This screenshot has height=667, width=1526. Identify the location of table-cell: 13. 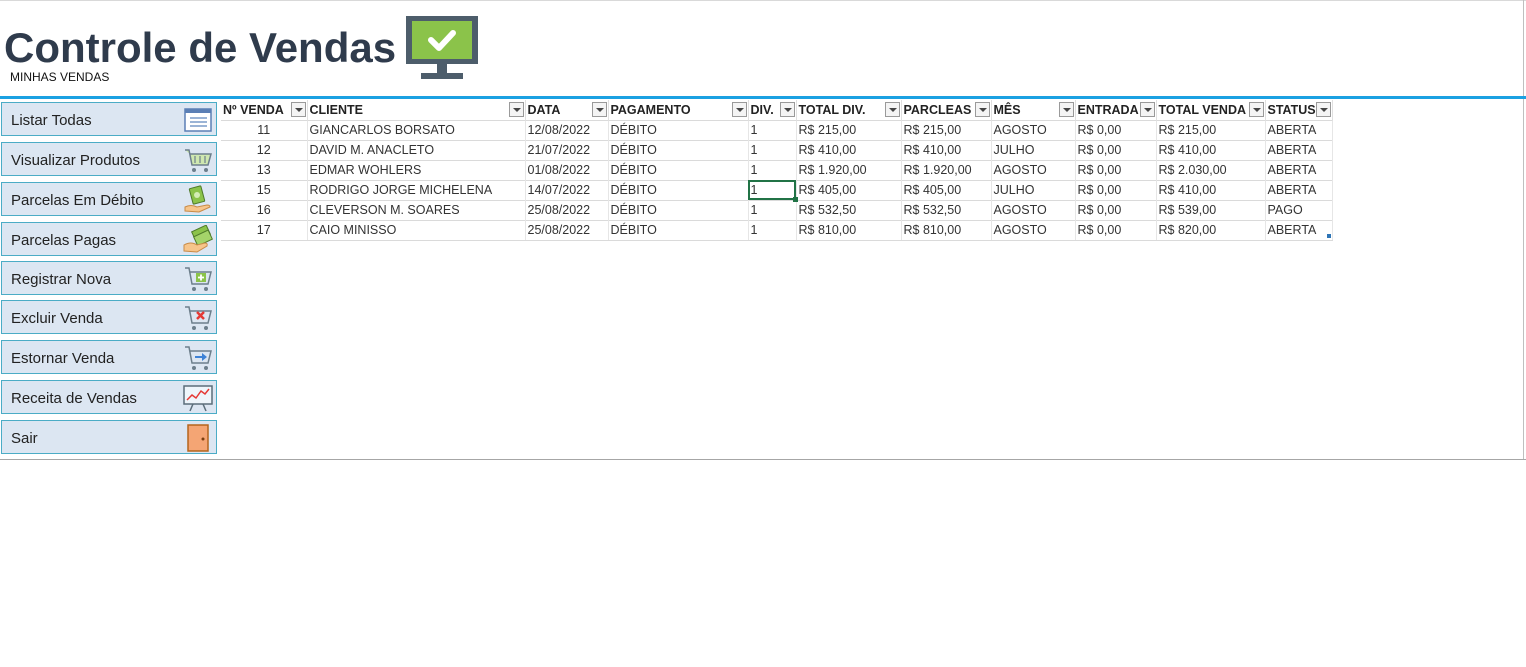
(264, 169).